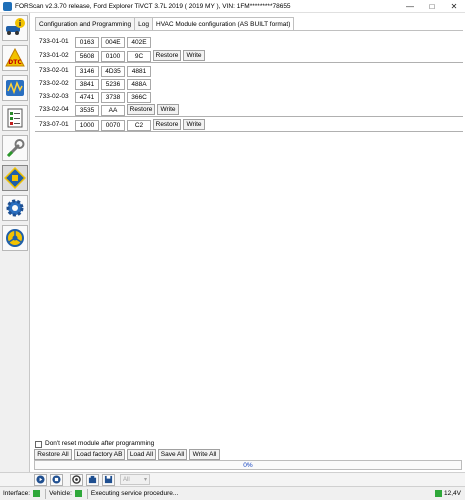 This screenshot has height=500, width=465. Describe the element at coordinates (54, 83) in the screenshot. I see `block-address: 733-02-02` at that location.